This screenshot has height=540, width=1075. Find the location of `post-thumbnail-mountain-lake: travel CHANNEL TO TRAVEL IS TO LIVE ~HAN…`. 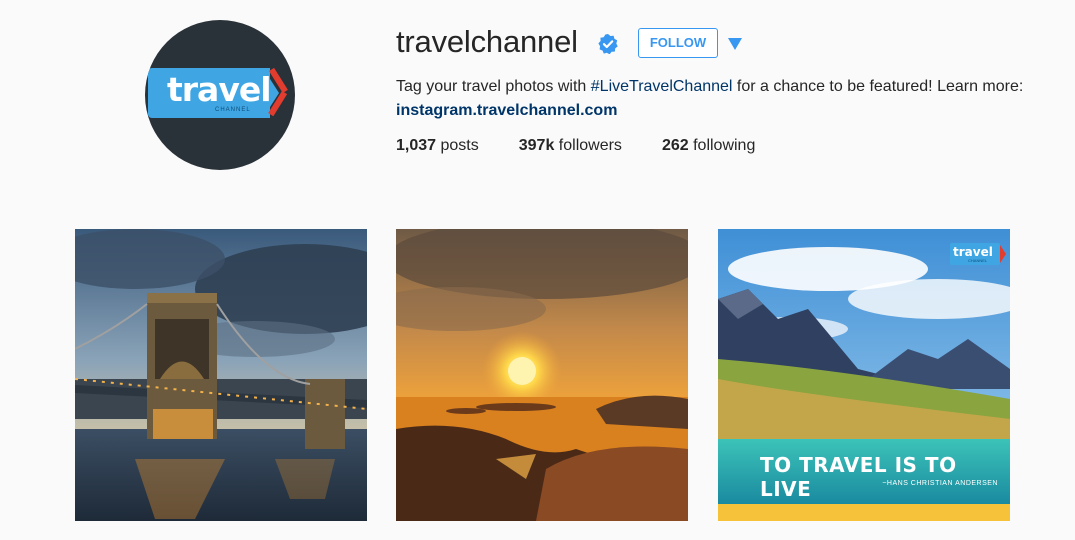

post-thumbnail-mountain-lake: travel CHANNEL TO TRAVEL IS TO LIVE ~HAN… is located at coordinates (864, 375).